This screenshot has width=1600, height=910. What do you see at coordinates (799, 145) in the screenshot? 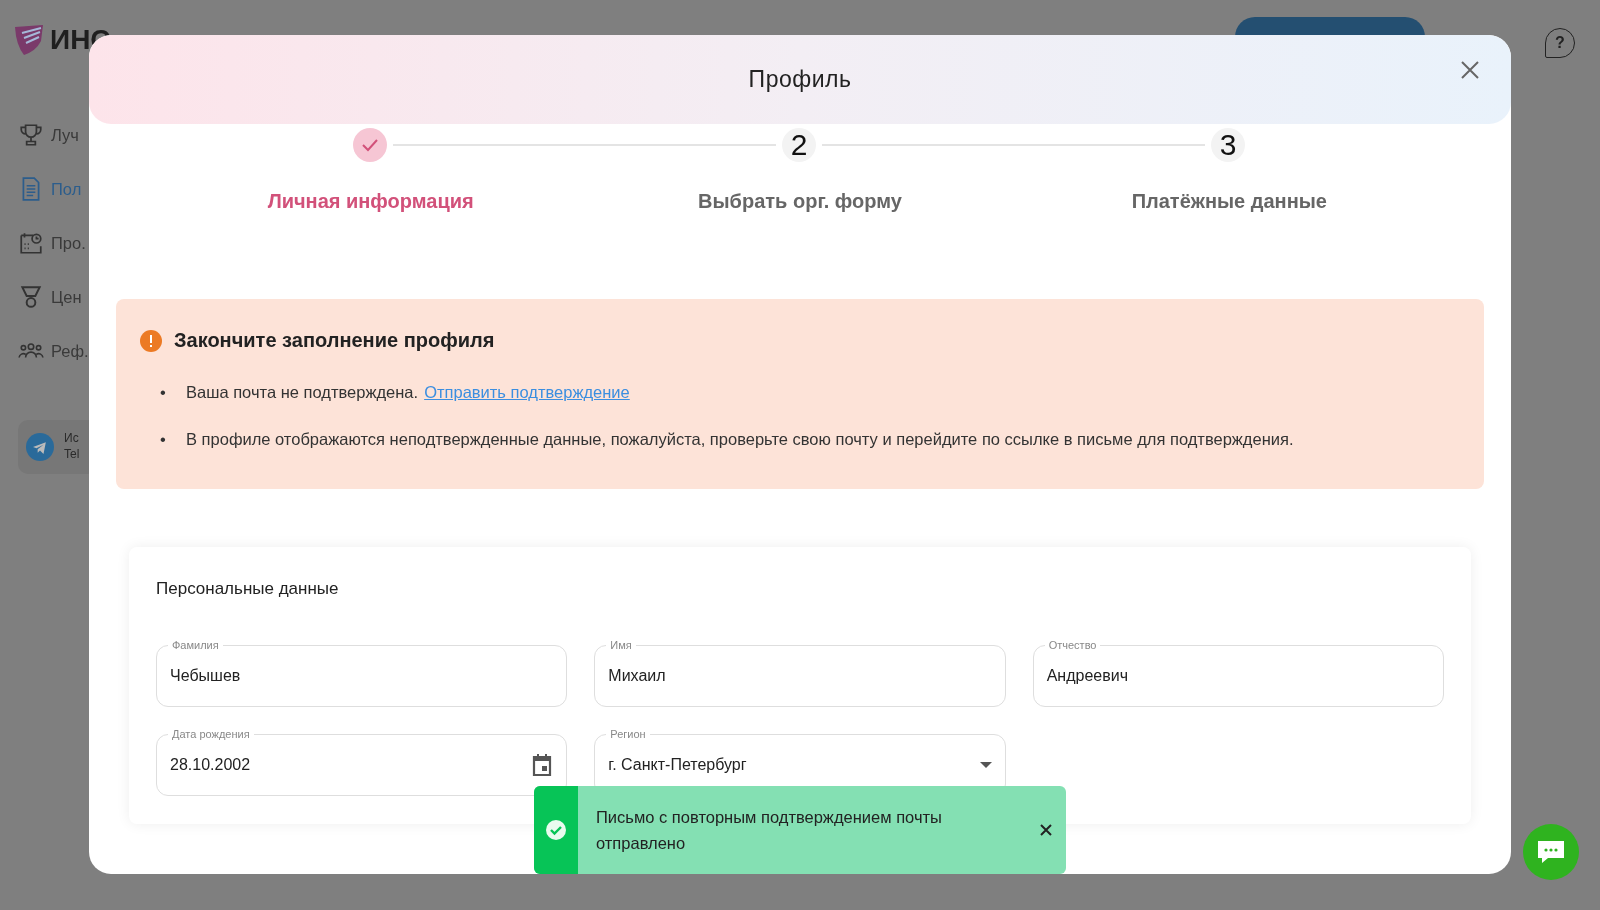
I see `step-indicator: 2` at bounding box center [799, 145].